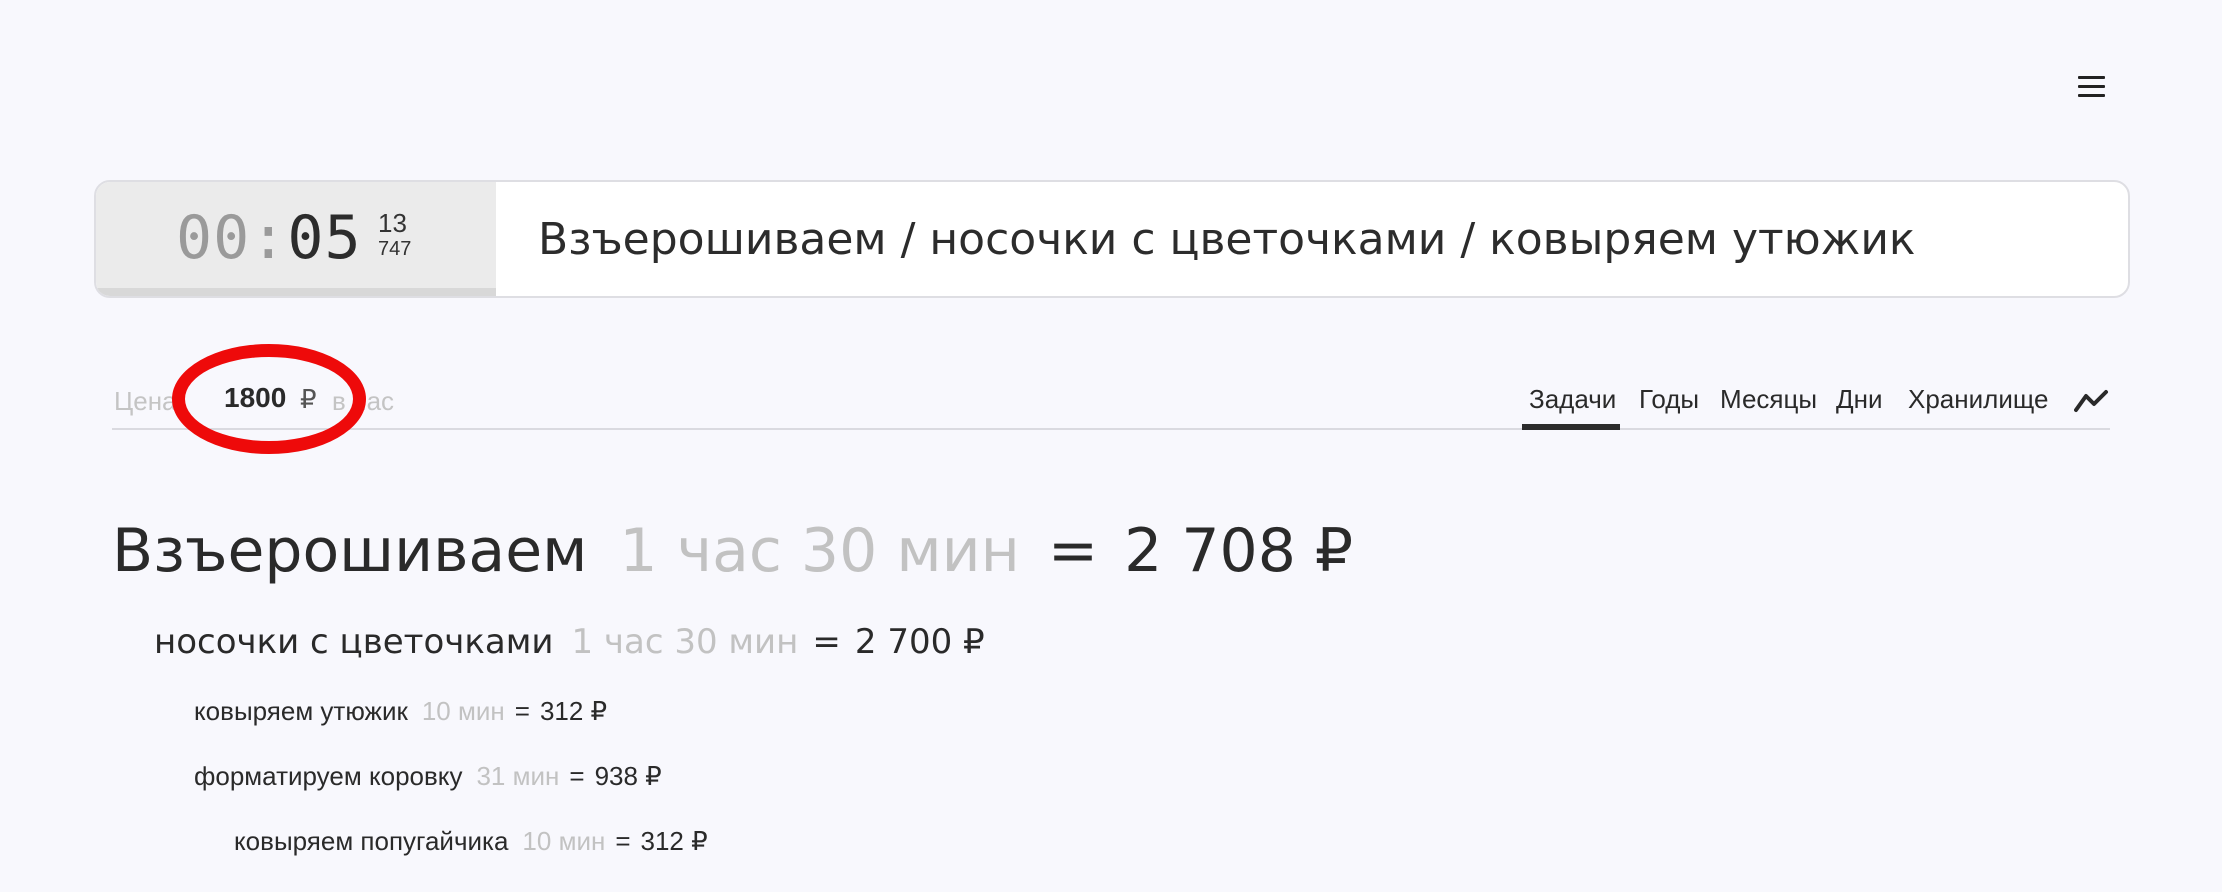  Describe the element at coordinates (518, 776) in the screenshot. I see `task-duration: 31 мин` at that location.